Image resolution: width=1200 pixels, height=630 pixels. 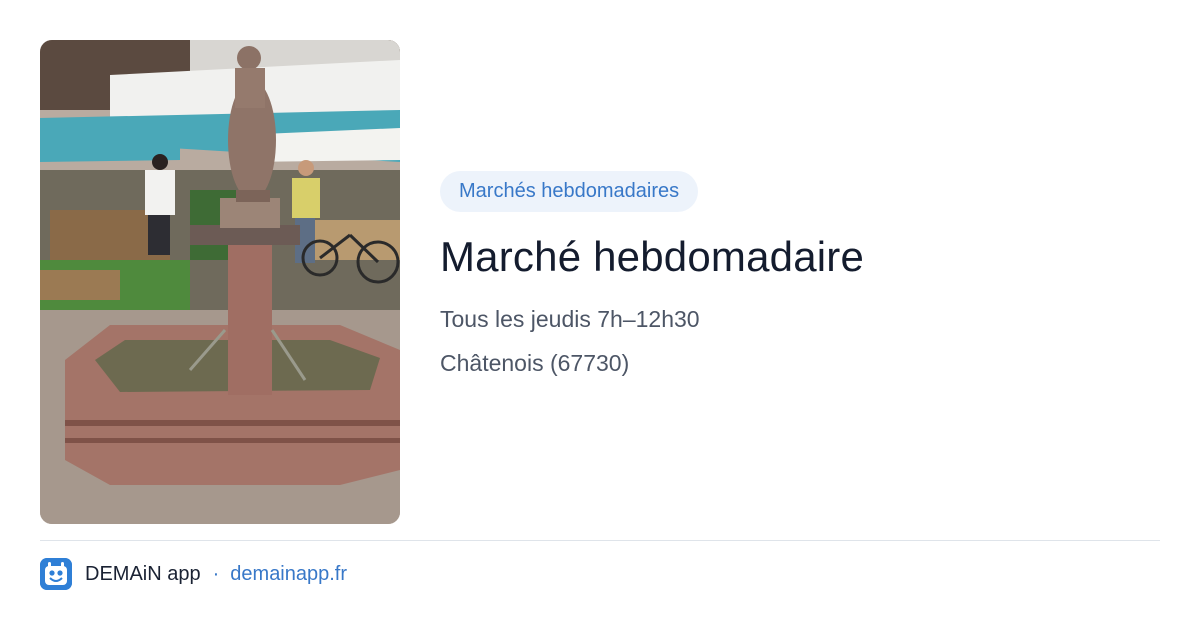 What do you see at coordinates (652, 256) in the screenshot?
I see `event-title: Marché hebdomadaire` at bounding box center [652, 256].